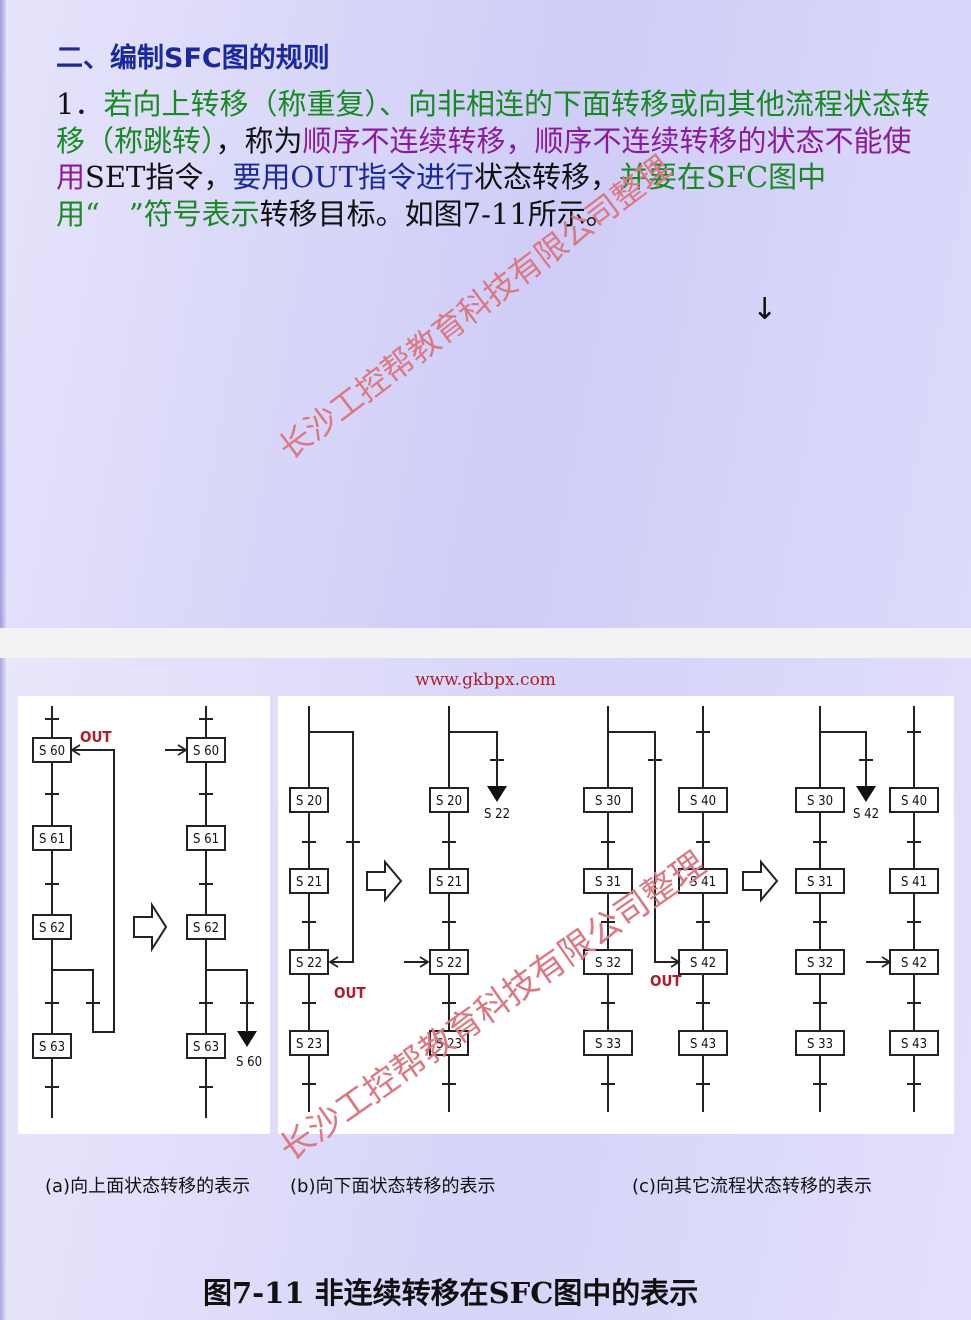 This screenshot has height=1320, width=971. Describe the element at coordinates (3, 314) in the screenshot. I see `slide-edge` at that location.